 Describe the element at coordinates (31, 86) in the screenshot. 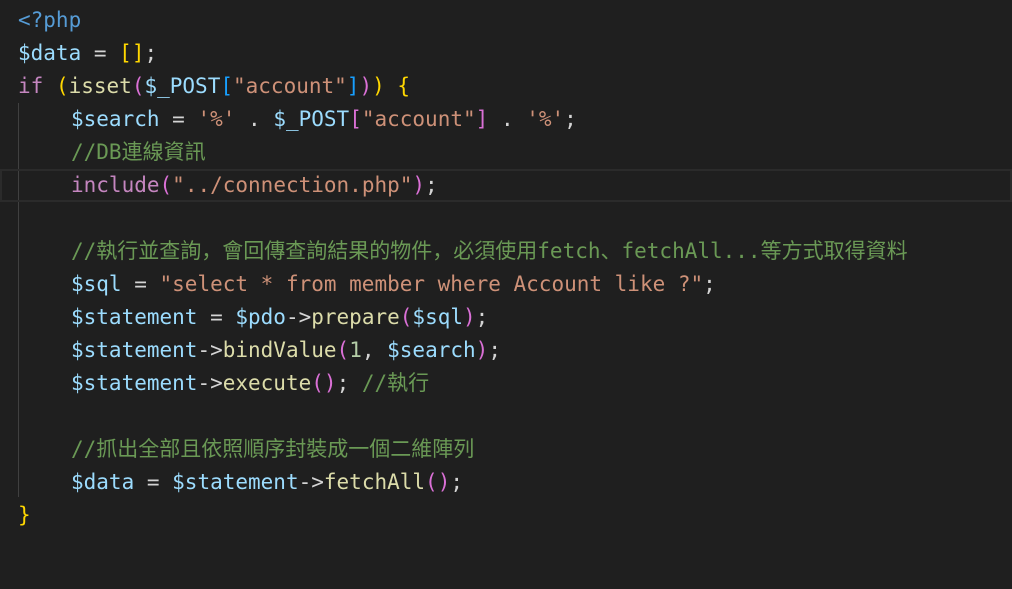

I see `code-token: if` at that location.